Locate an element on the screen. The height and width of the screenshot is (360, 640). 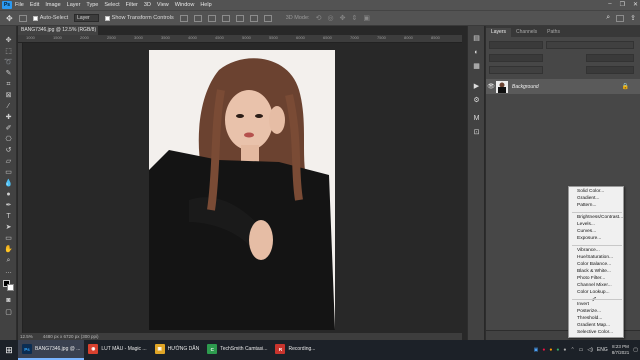
layer-row-background: 👁 Background 🔒 is located at coordinates (563, 86).